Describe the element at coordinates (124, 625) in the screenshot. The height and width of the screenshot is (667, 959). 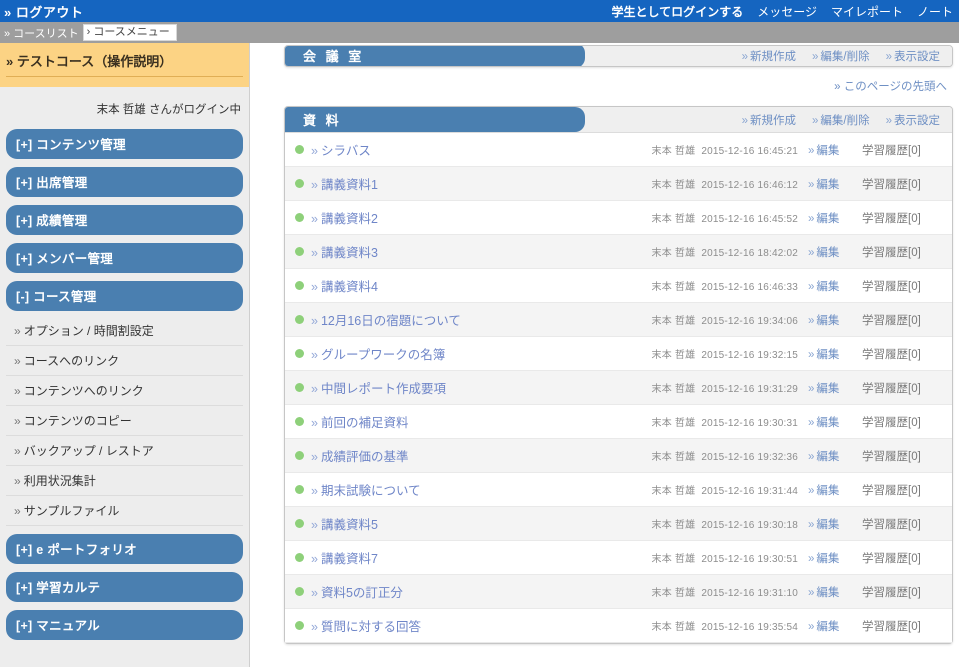
I see `sidebar-item-manual: [+] マニュアル` at that location.